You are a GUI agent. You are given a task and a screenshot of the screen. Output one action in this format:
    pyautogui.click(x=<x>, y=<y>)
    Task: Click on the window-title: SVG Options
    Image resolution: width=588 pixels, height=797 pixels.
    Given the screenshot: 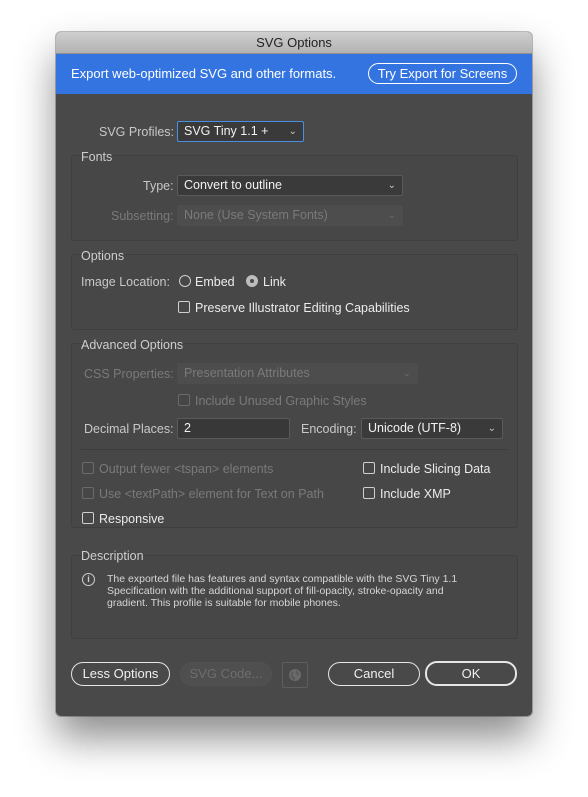 What is the action you would take?
    pyautogui.click(x=294, y=43)
    